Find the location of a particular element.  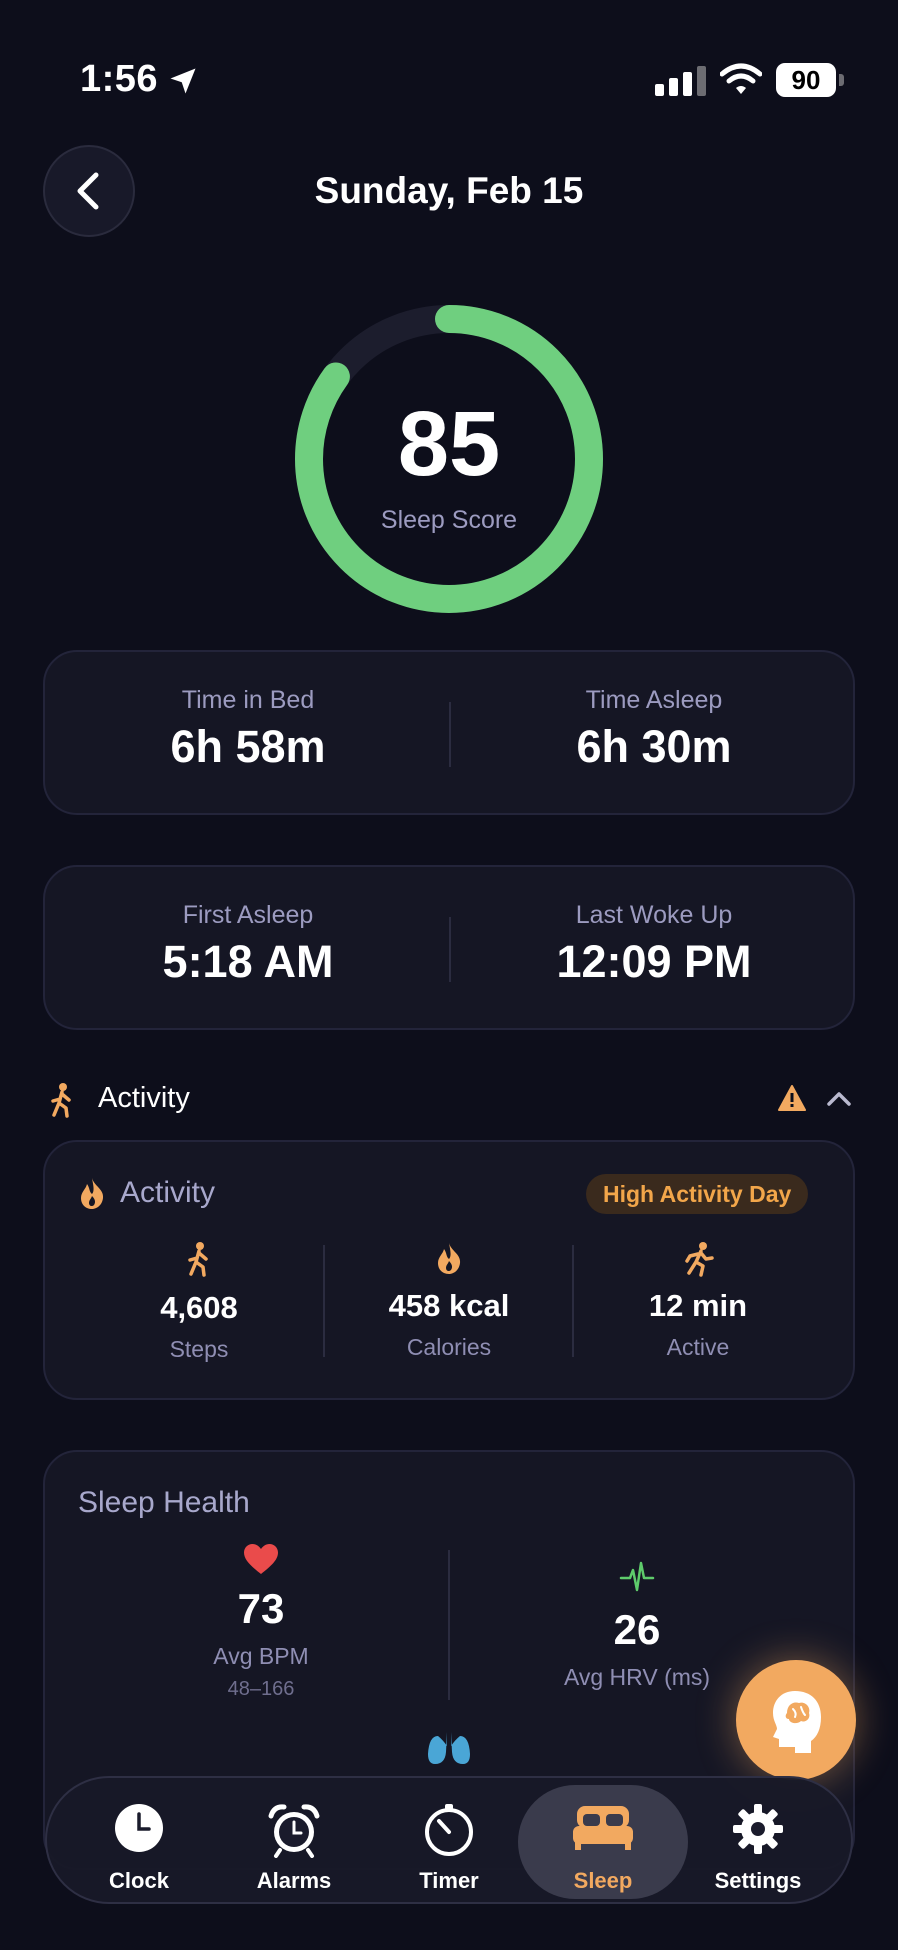

ai-coach-button is located at coordinates (796, 1720).